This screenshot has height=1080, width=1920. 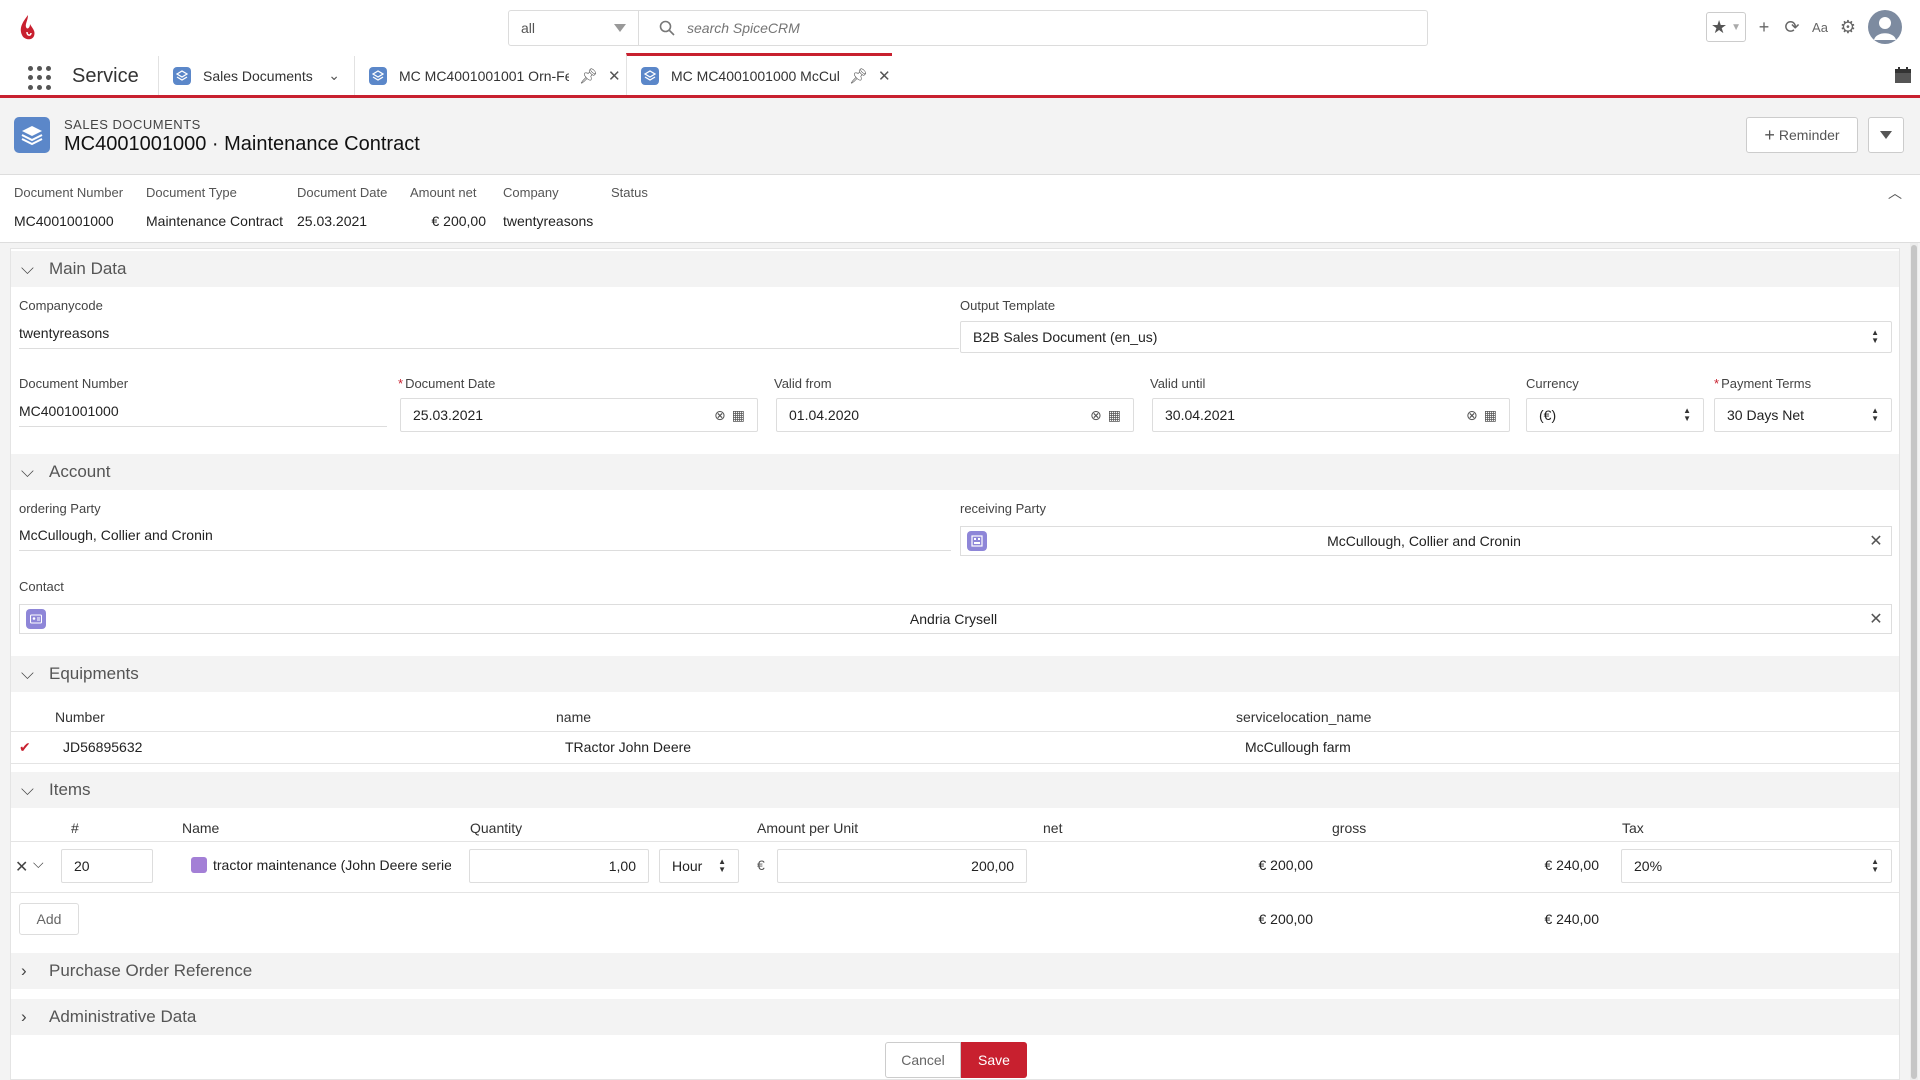 What do you see at coordinates (489, 334) in the screenshot?
I see `companycode-value: twentyreasons` at bounding box center [489, 334].